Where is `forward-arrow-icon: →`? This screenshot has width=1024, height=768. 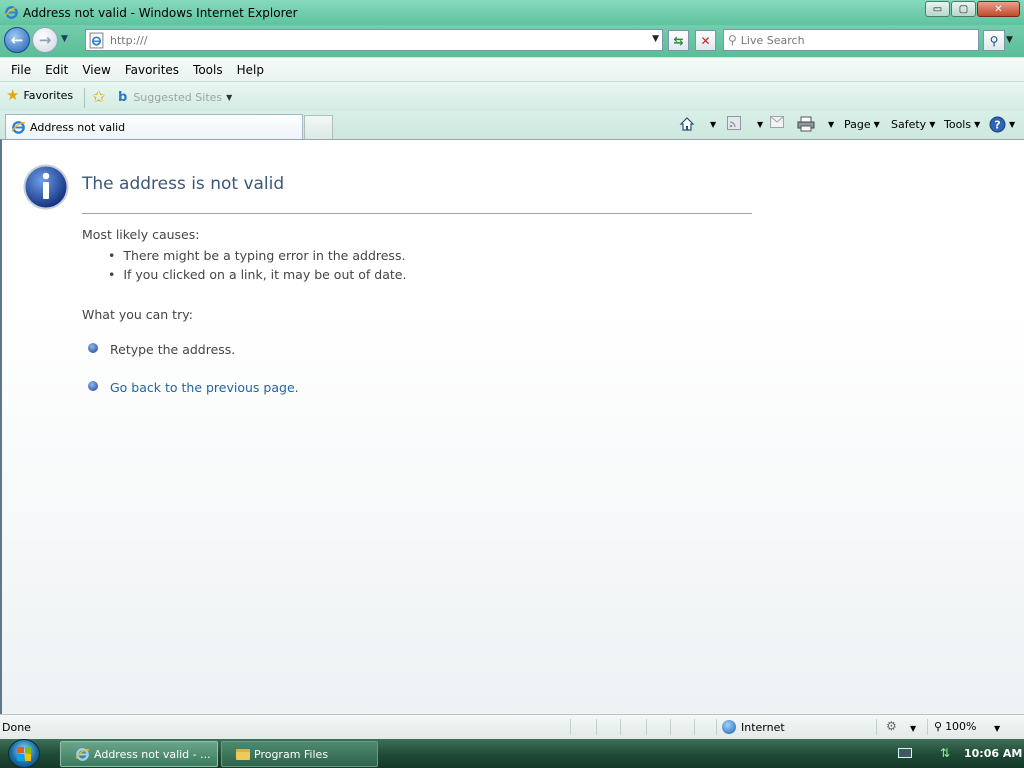
forward-arrow-icon: → is located at coordinates (45, 40).